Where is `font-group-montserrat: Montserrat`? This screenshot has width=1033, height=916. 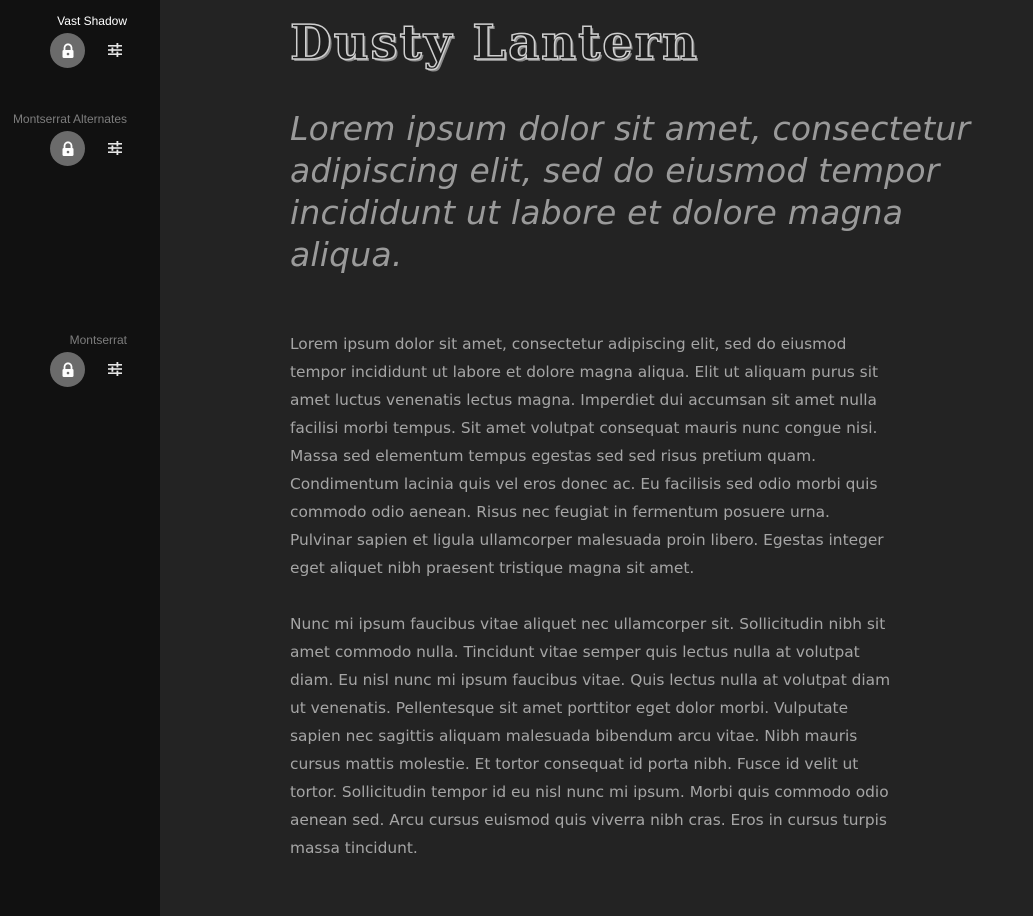 font-group-montserrat: Montserrat is located at coordinates (80, 362).